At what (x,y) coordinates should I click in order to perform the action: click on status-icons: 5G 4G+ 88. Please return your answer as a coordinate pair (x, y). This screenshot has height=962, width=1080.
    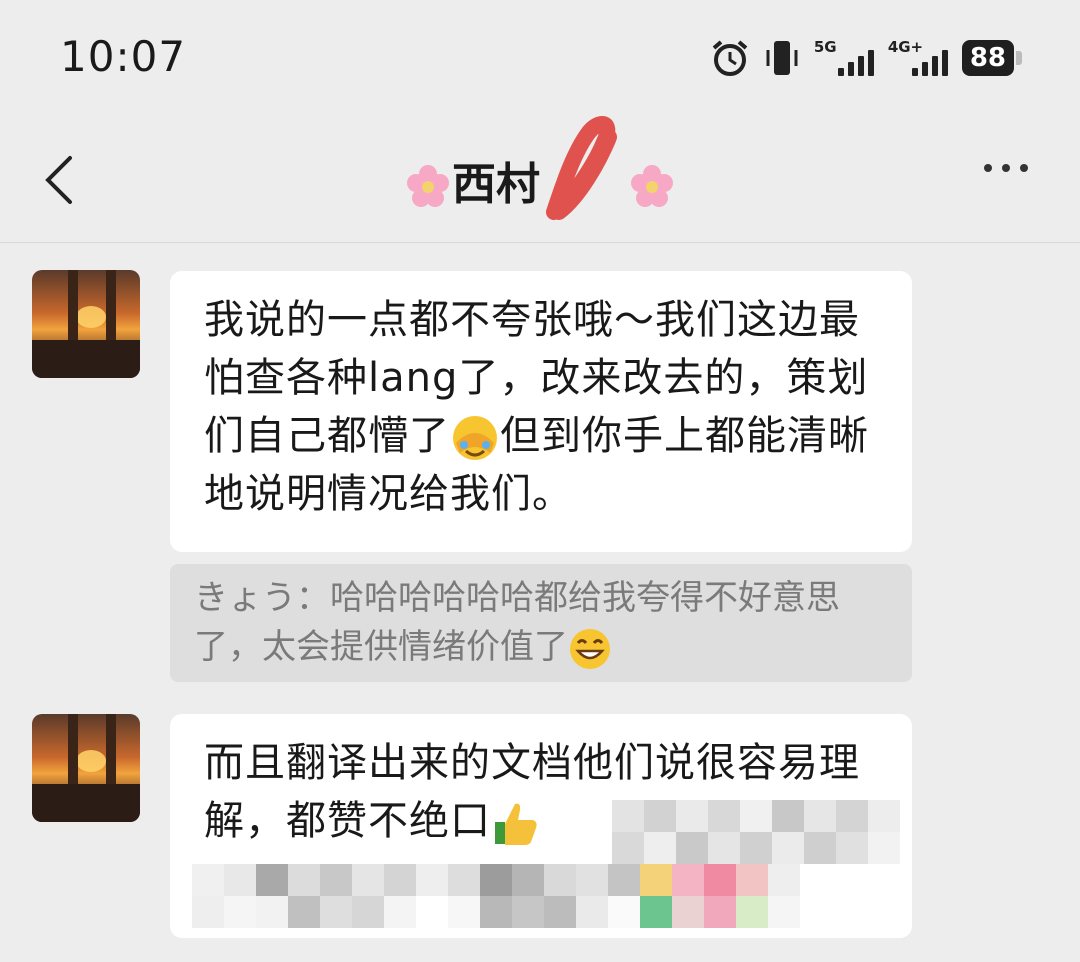
    Looking at the image, I should click on (866, 58).